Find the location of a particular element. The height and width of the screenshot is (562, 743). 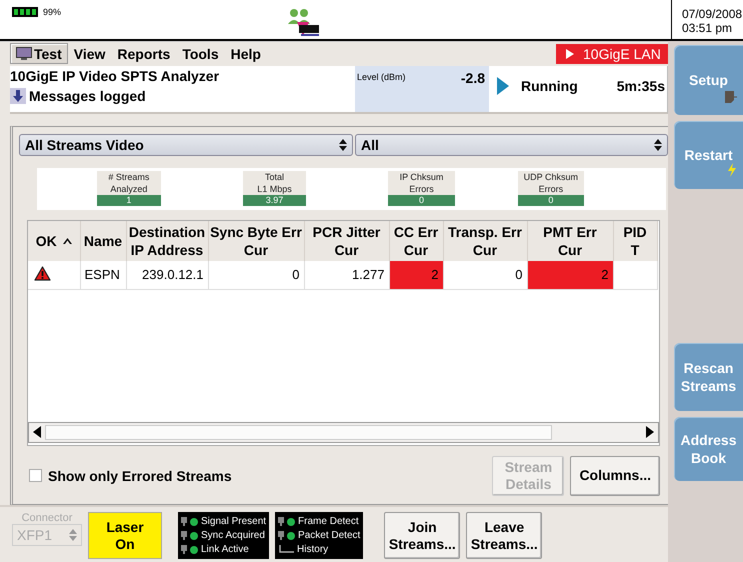

horizontal-scrollbar is located at coordinates (343, 432).